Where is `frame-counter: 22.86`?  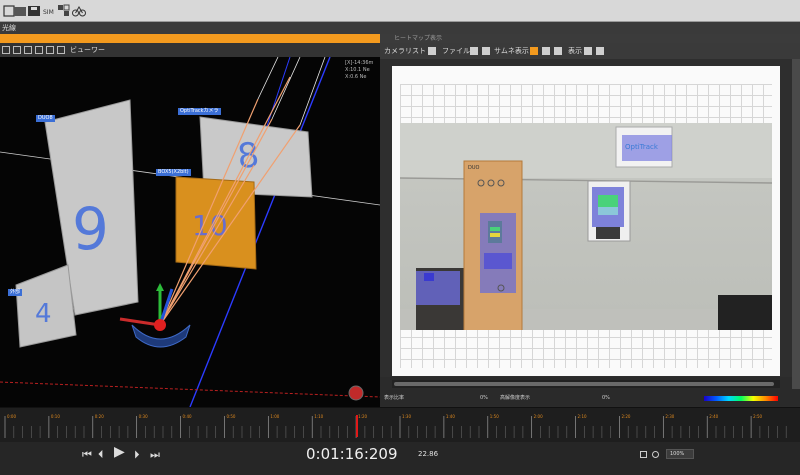
frame-counter: 22.86 is located at coordinates (428, 454).